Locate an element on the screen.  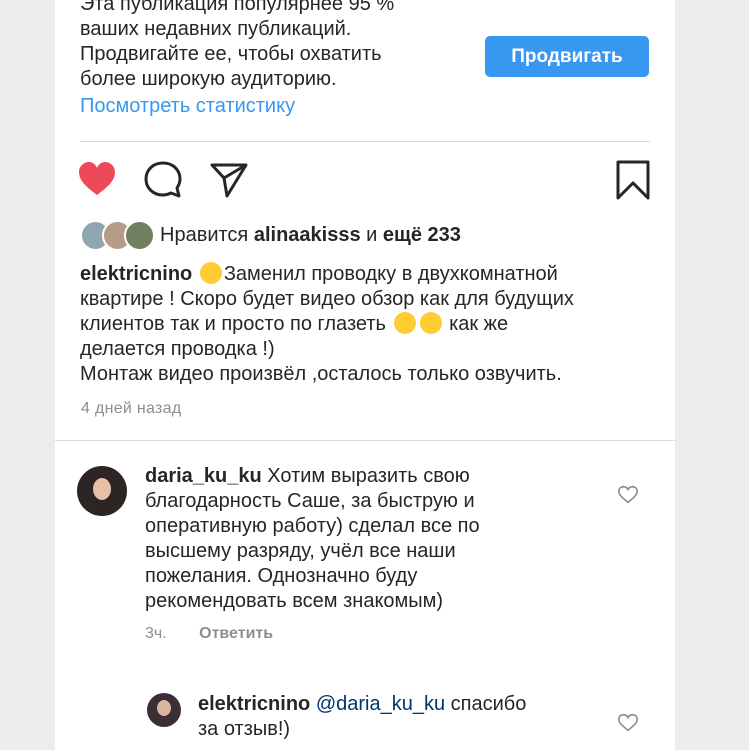
comment-author: daria_ku_ku is located at coordinates (203, 476).